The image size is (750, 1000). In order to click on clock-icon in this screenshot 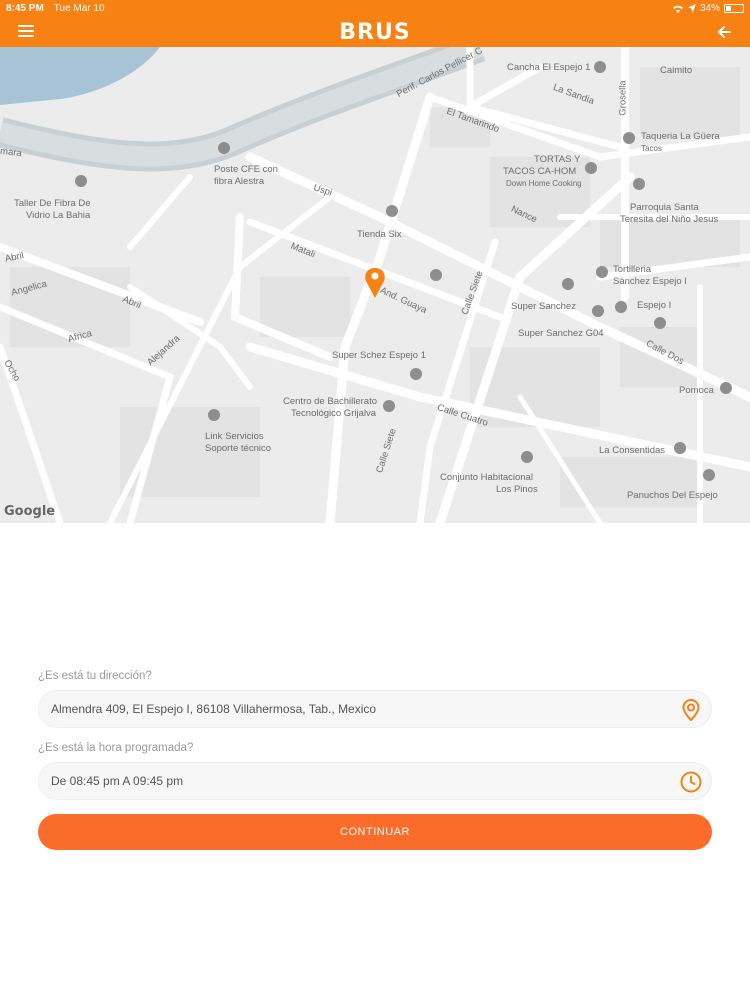, I will do `click(691, 782)`.